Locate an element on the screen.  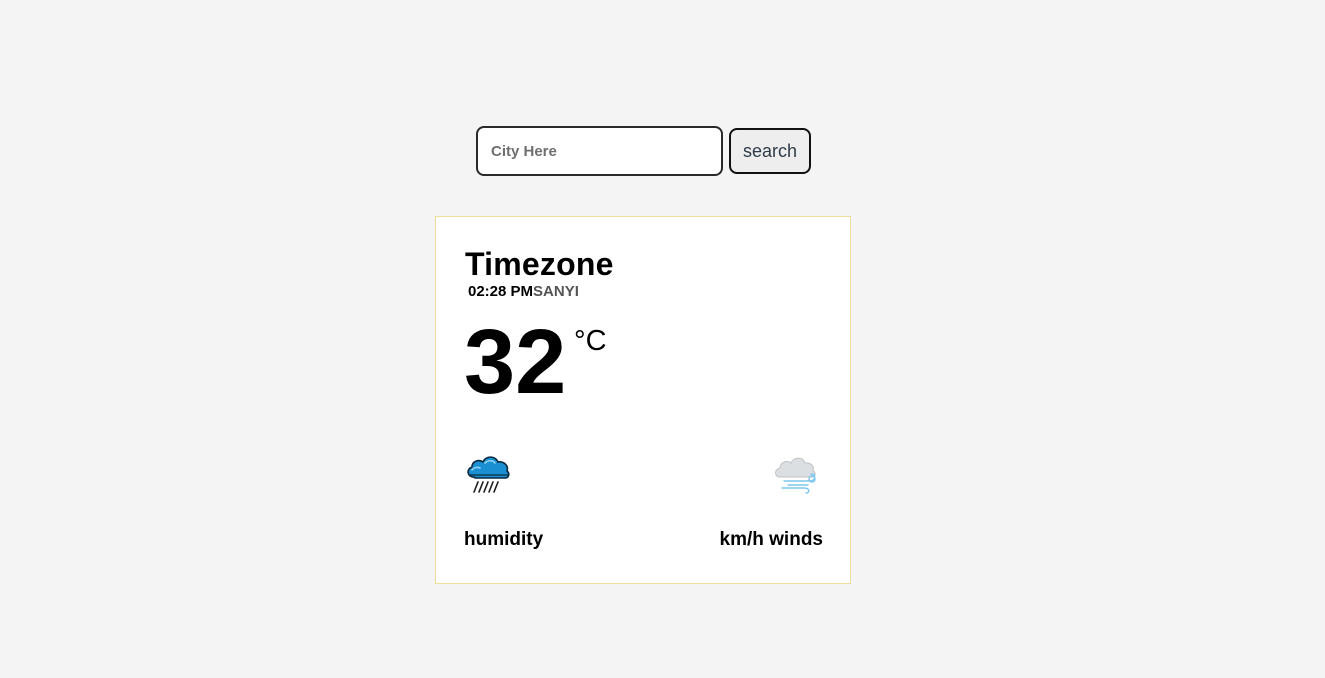
humidity-label: humidity is located at coordinates (504, 539).